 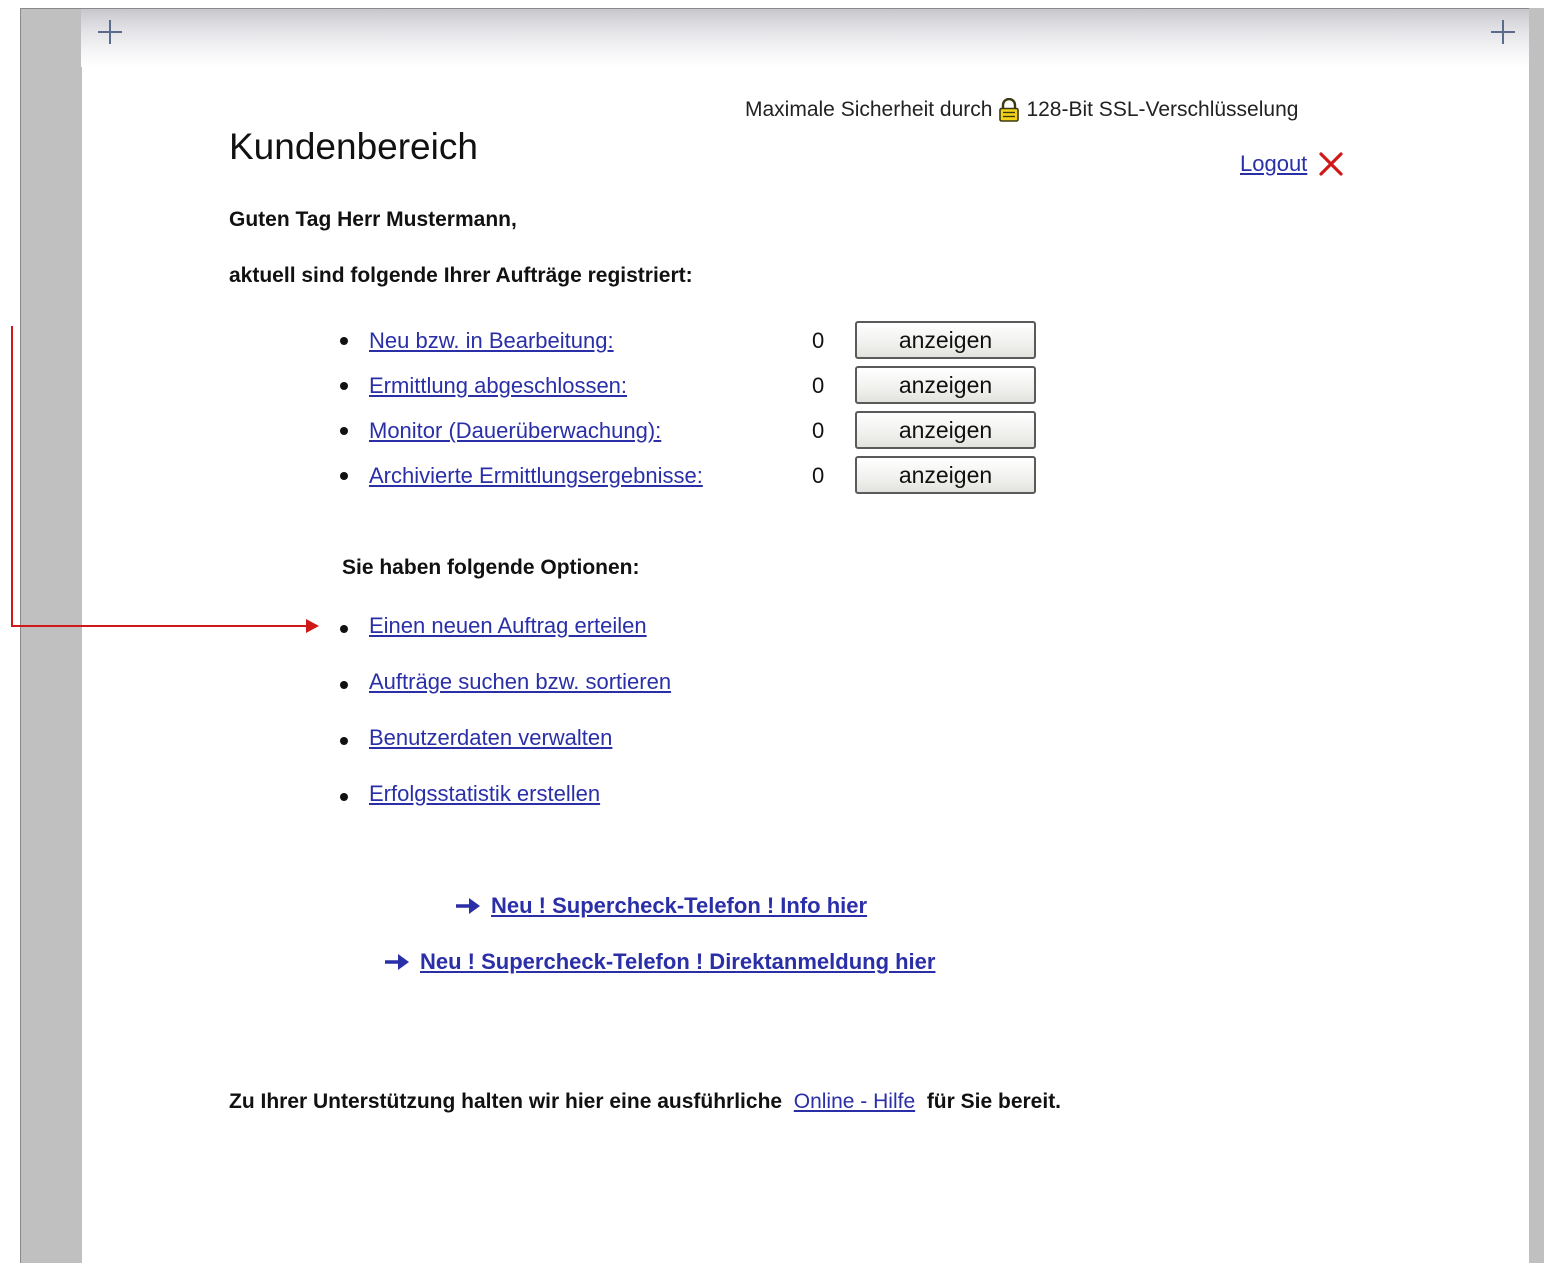 I want to click on annotation-arrowhead-icon, so click(x=312, y=626).